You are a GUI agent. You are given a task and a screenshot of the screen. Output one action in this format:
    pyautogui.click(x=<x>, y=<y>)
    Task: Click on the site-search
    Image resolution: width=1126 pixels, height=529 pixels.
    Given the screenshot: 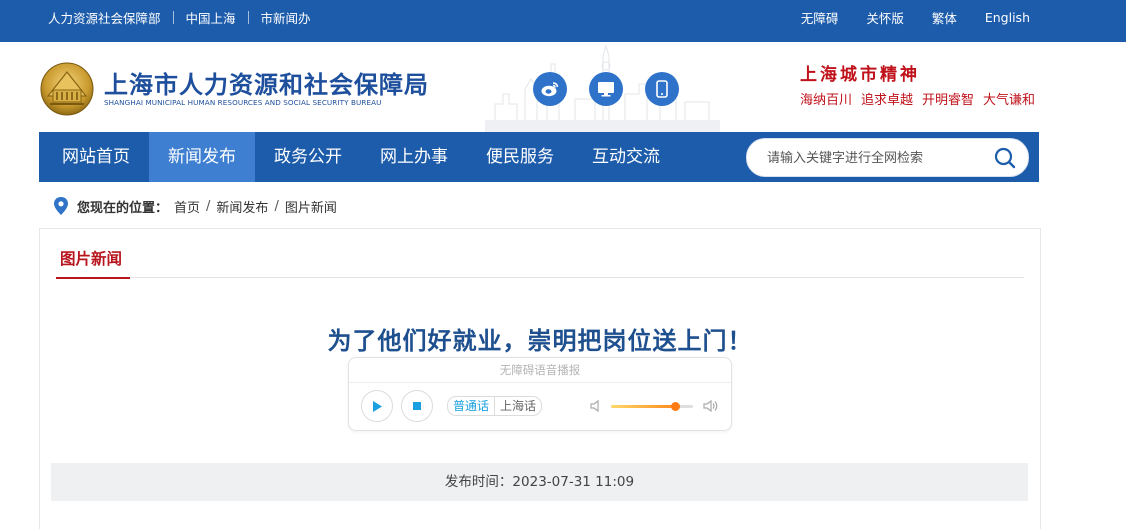 What is the action you would take?
    pyautogui.click(x=887, y=158)
    